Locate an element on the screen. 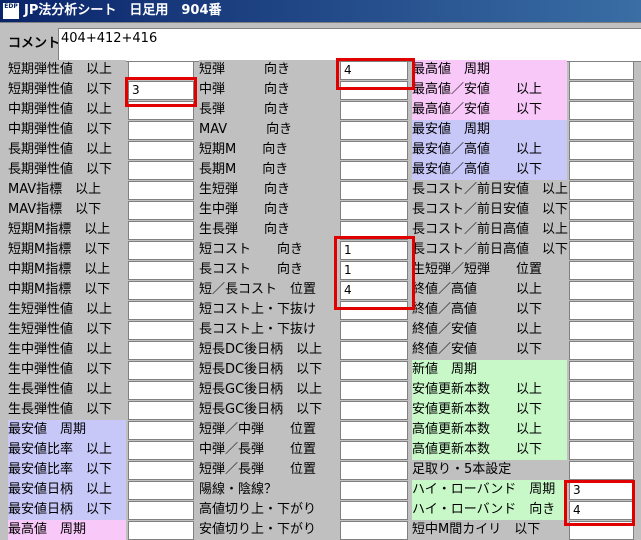  col1-label: 中期弾性値 以下 is located at coordinates (67, 130).